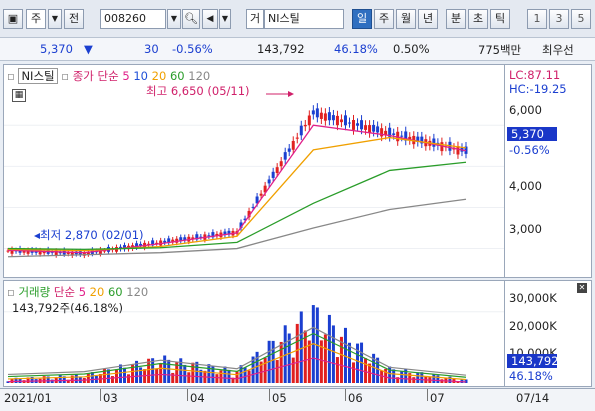  Describe the element at coordinates (210, 19) in the screenshot. I see `speaker-icon: ◀` at that location.